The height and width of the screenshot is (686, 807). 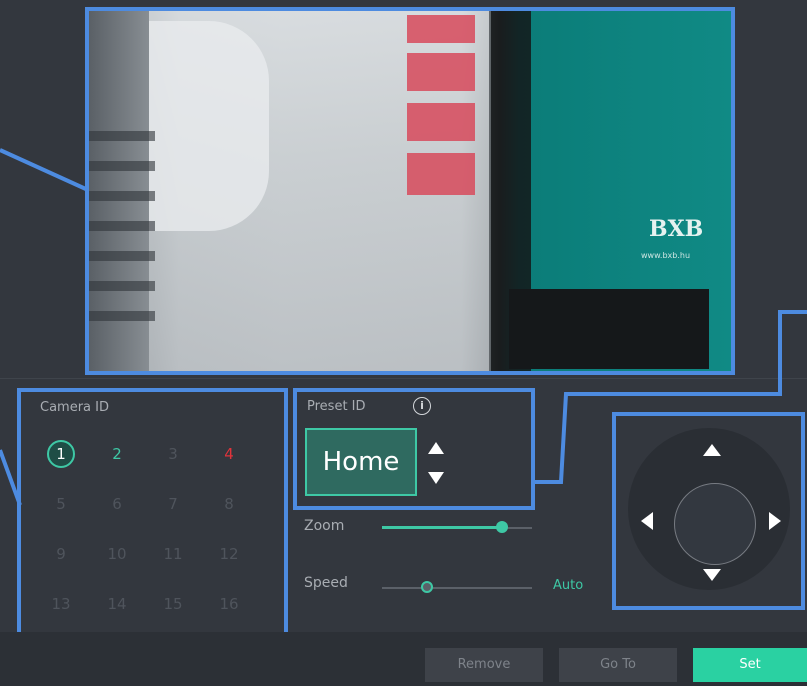 I want to click on up-arrow-icon, so click(x=712, y=450).